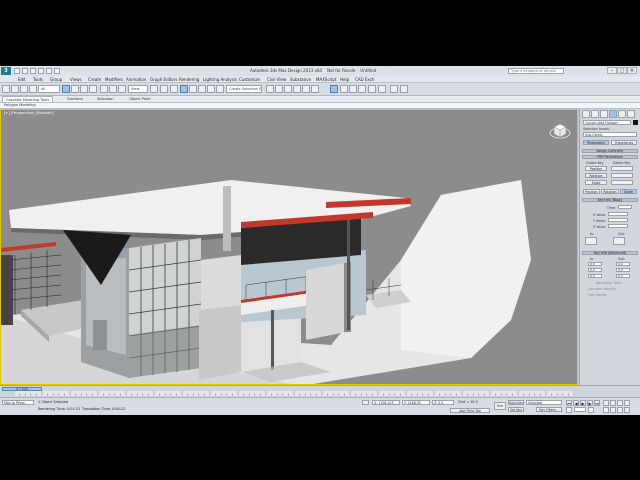 The height and width of the screenshot is (480, 640). What do you see at coordinates (189, 79) in the screenshot?
I see `menu-rendering: Rendering` at bounding box center [189, 79].